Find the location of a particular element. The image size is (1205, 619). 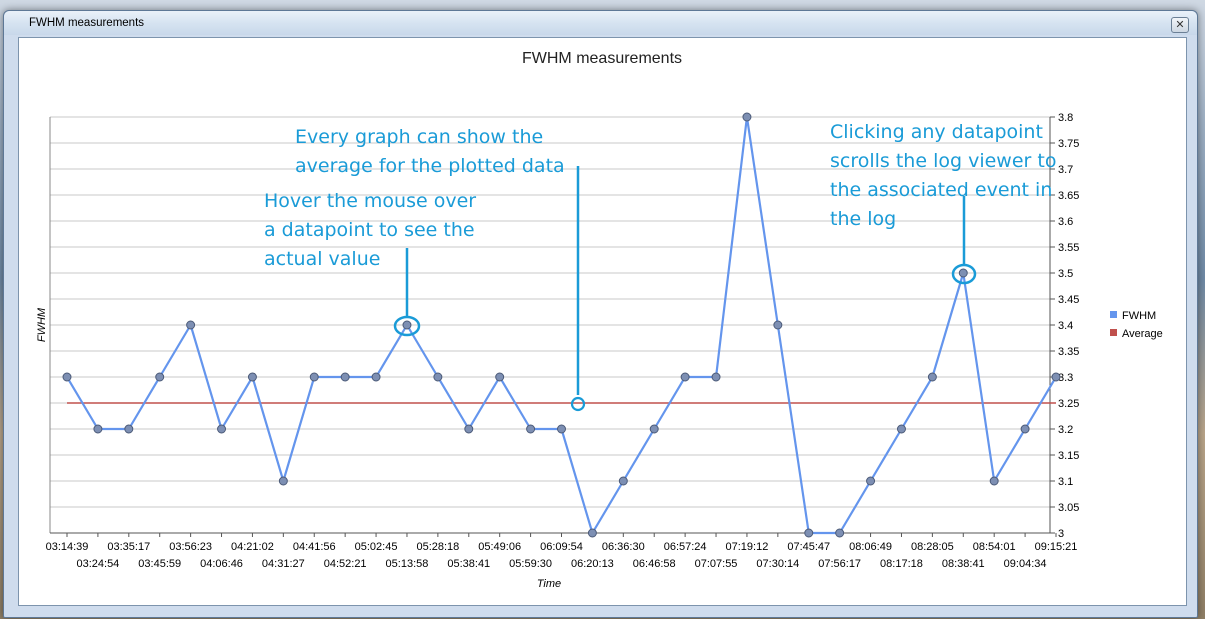

annotation-average-line-2: average for the plotted data is located at coordinates (430, 166).